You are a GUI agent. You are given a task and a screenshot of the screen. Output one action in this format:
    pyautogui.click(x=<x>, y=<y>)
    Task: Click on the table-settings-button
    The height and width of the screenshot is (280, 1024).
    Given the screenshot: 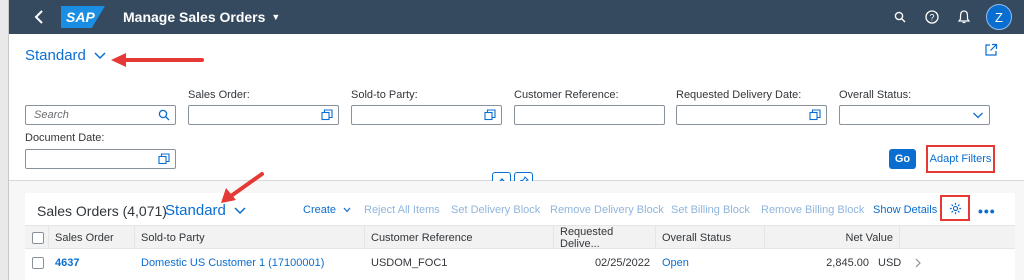 What is the action you would take?
    pyautogui.click(x=955, y=208)
    